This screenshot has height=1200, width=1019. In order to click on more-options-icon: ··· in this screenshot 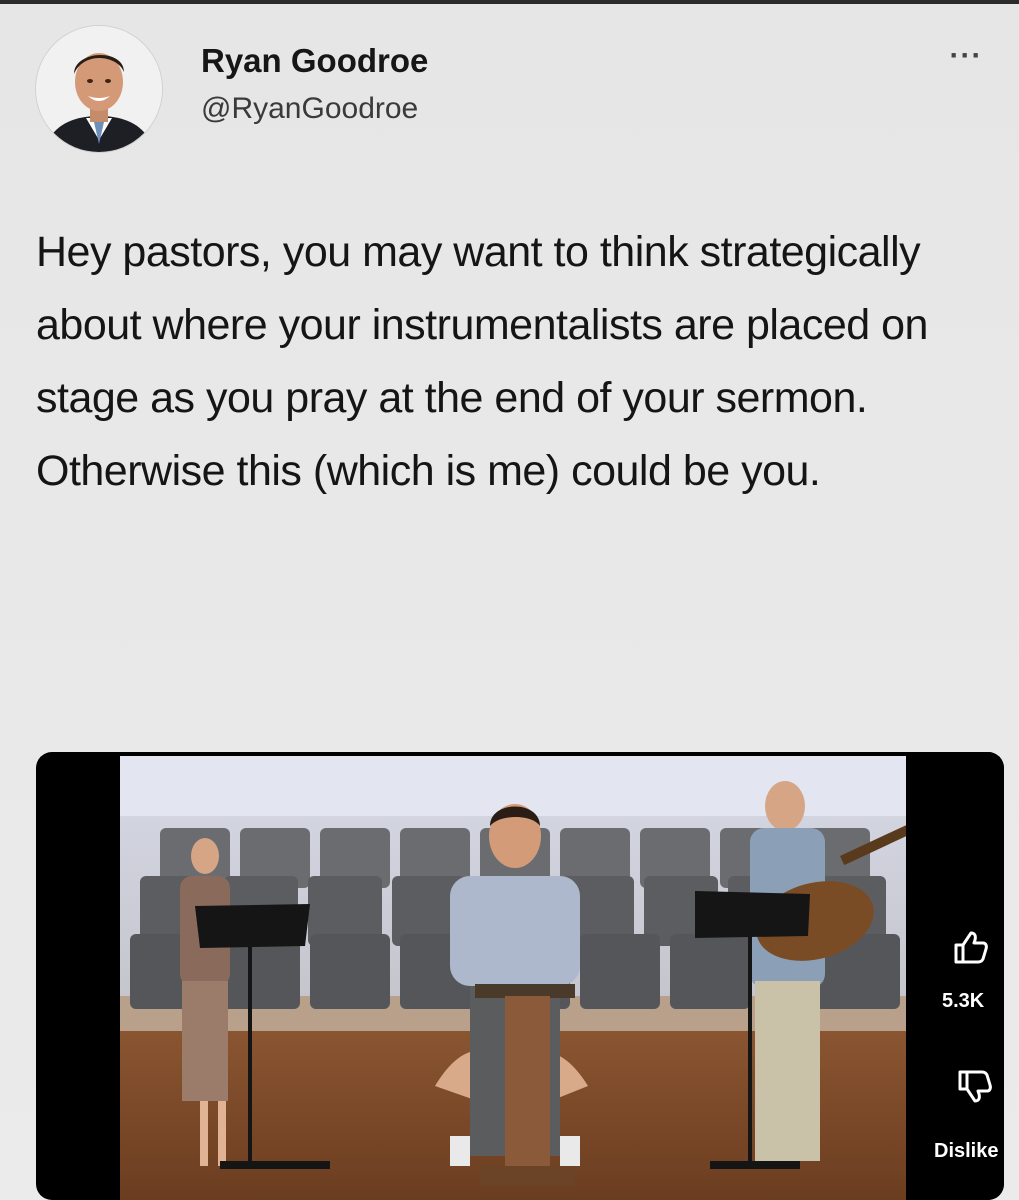, I will do `click(966, 55)`.